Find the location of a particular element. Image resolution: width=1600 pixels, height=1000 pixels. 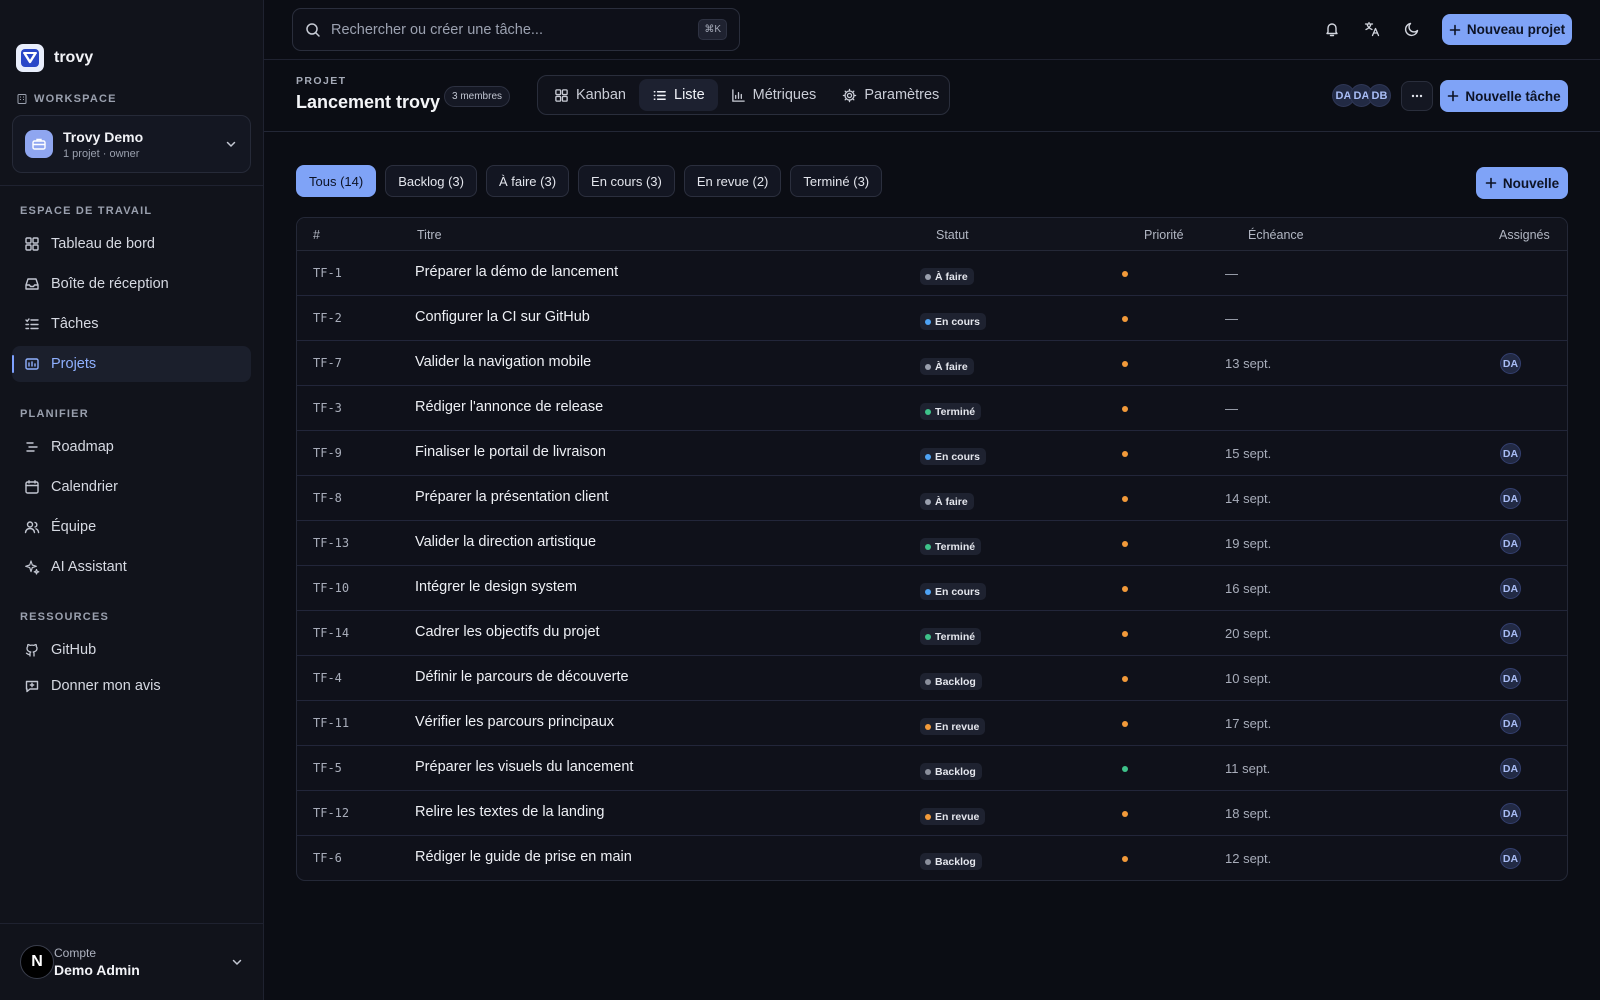

new-task-button: Nouvelle tâche is located at coordinates (1504, 96).